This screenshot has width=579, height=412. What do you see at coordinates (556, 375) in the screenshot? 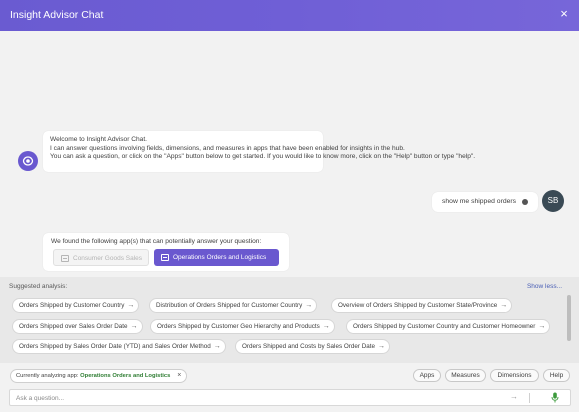
I see `help-button: Help` at bounding box center [556, 375].